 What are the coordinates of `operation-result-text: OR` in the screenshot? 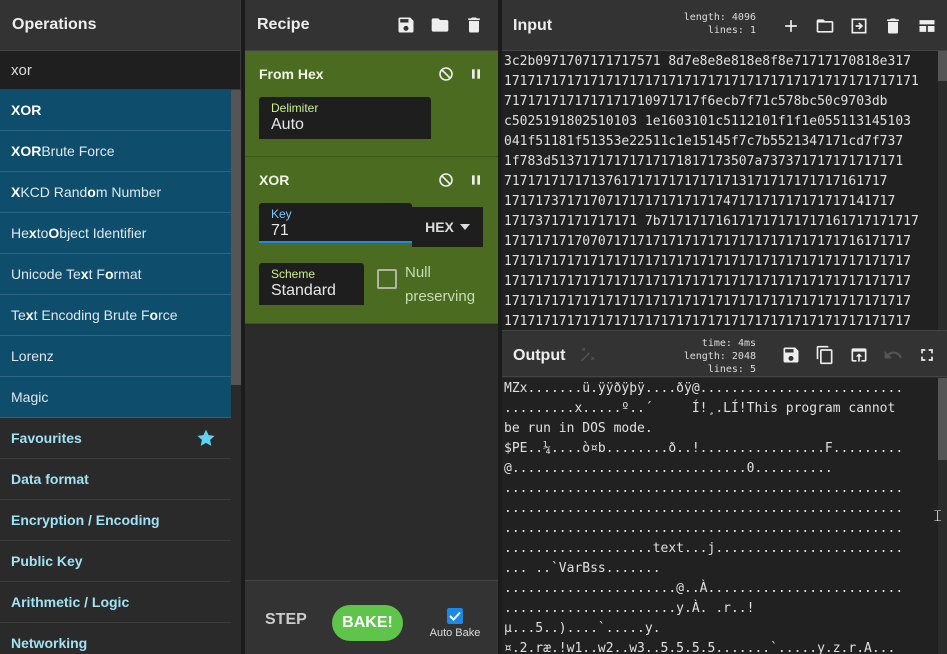 It's located at (31, 110).